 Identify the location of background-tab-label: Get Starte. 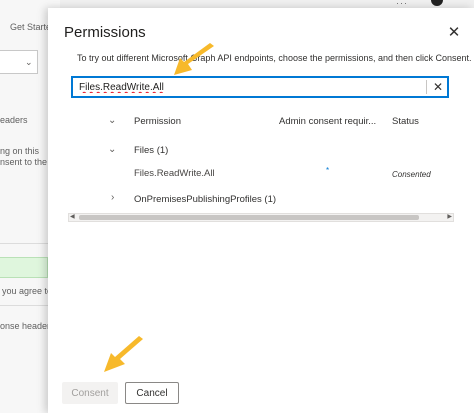
(31, 27).